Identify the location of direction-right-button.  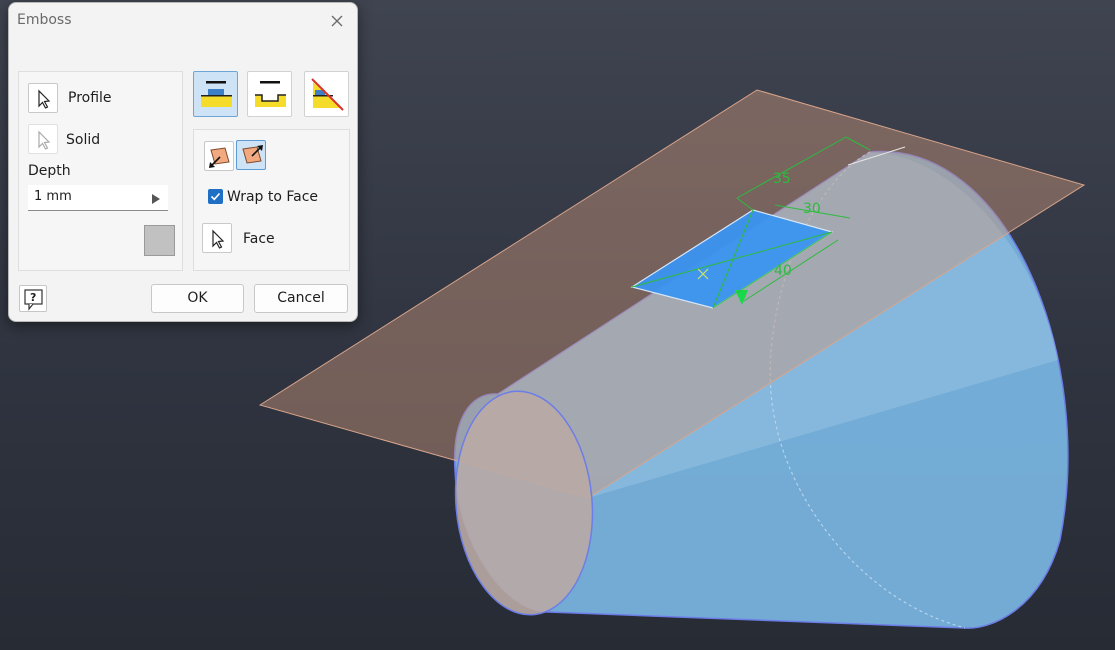
(251, 155).